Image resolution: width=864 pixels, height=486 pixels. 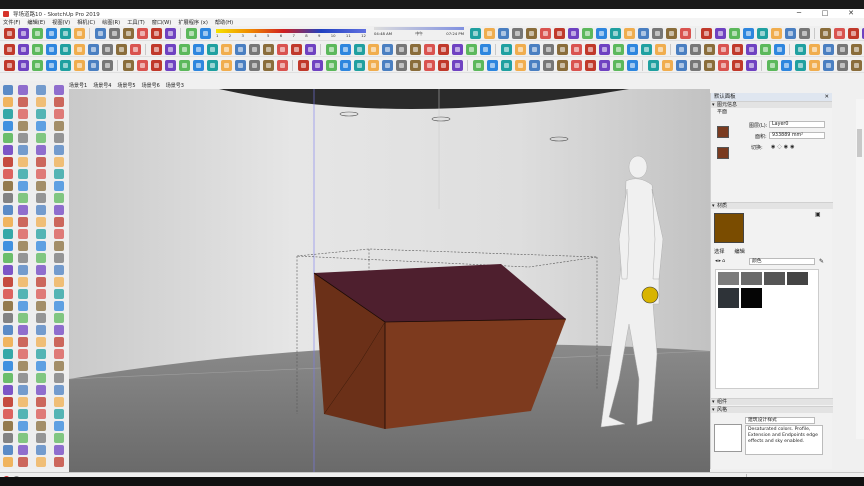 What do you see at coordinates (162, 22) in the screenshot?
I see `menu-window: 窗口(W)` at bounding box center [162, 22].